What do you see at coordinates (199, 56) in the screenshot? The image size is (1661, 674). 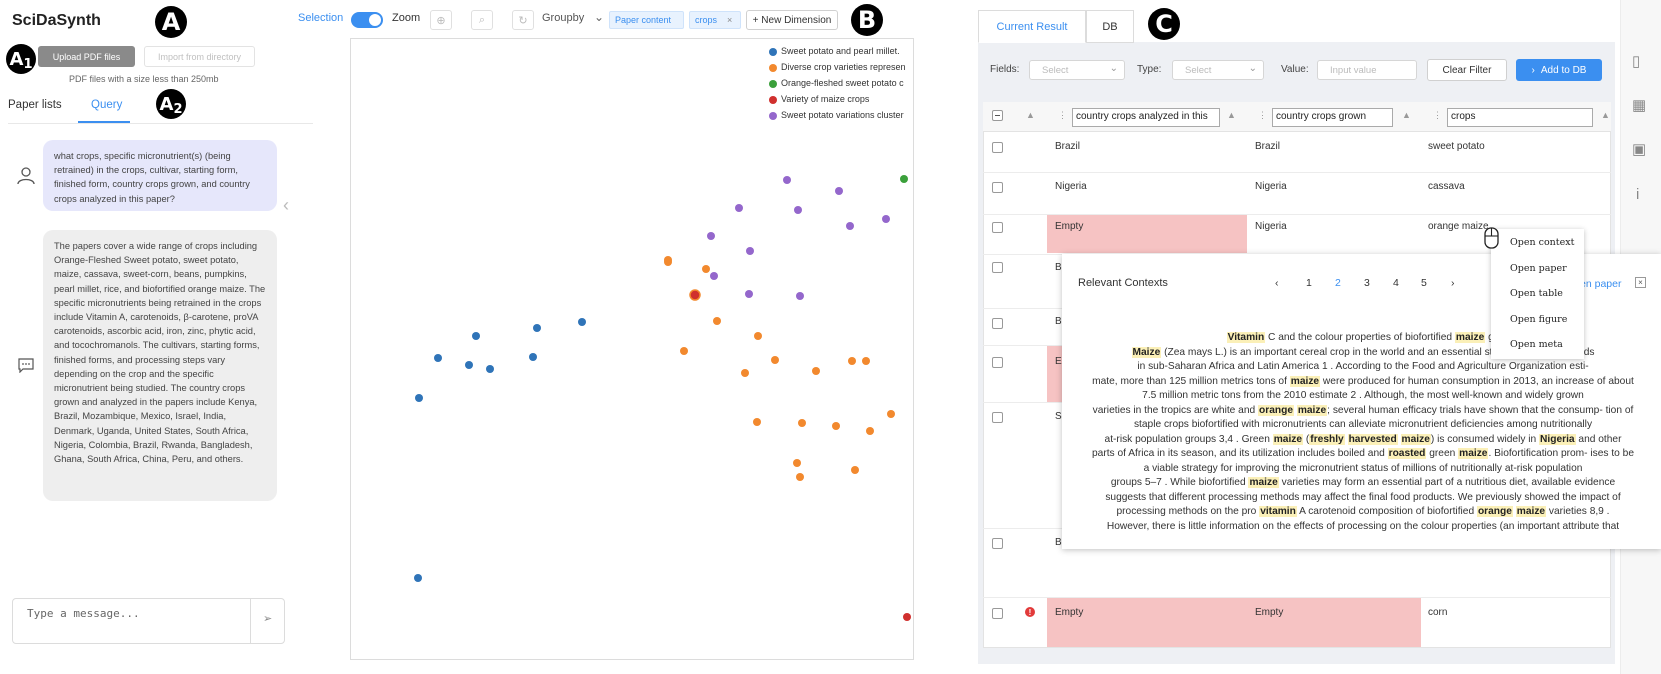 I see `import-directory-button: Import from directory` at bounding box center [199, 56].